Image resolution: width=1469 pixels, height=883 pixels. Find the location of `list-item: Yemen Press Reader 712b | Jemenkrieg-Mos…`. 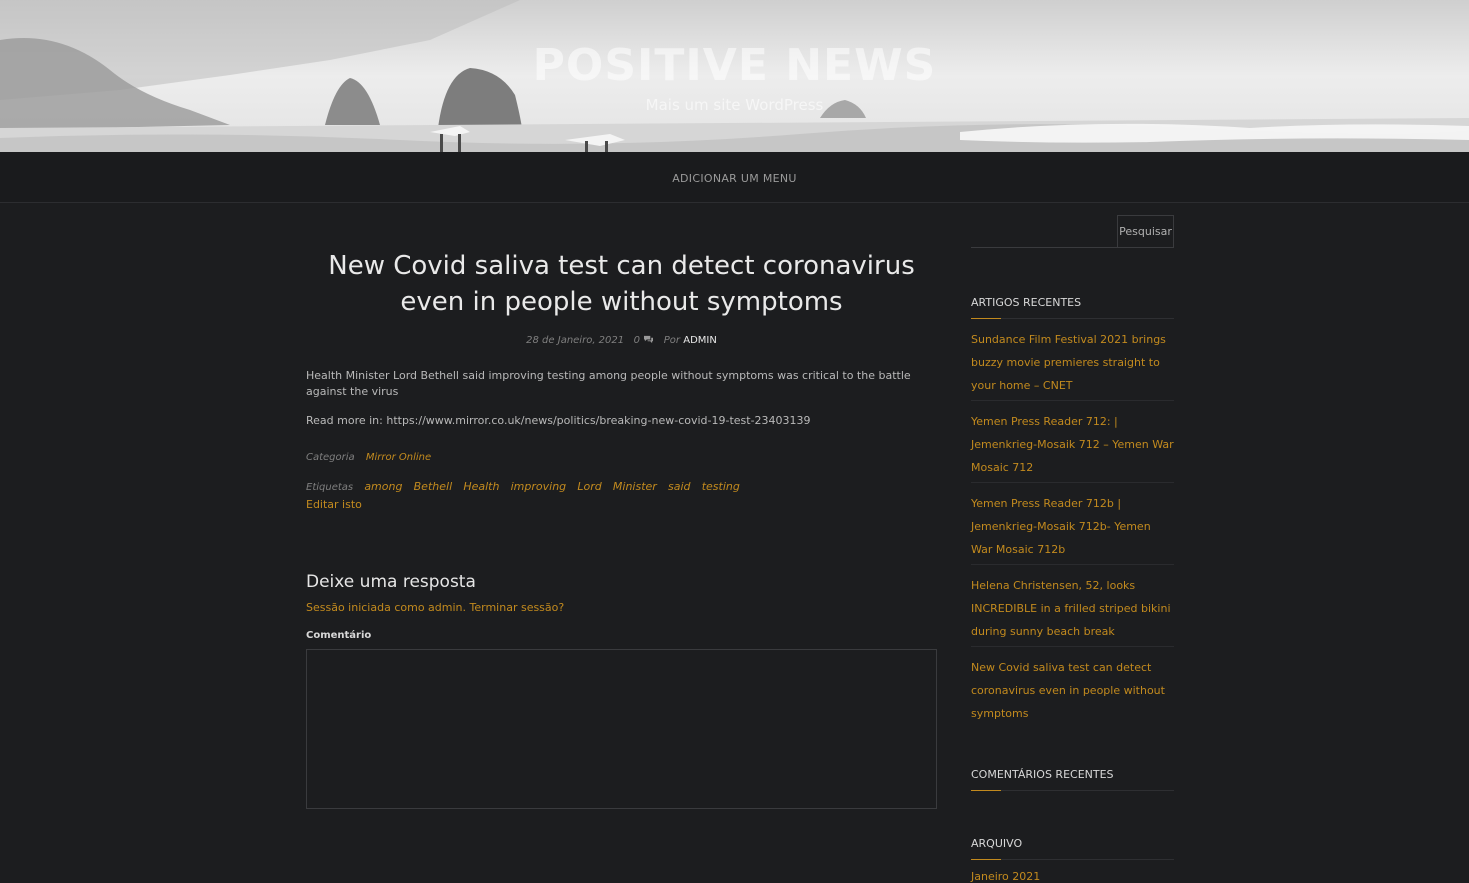

list-item: Yemen Press Reader 712b | Jemenkrieg-Mos… is located at coordinates (1072, 524).